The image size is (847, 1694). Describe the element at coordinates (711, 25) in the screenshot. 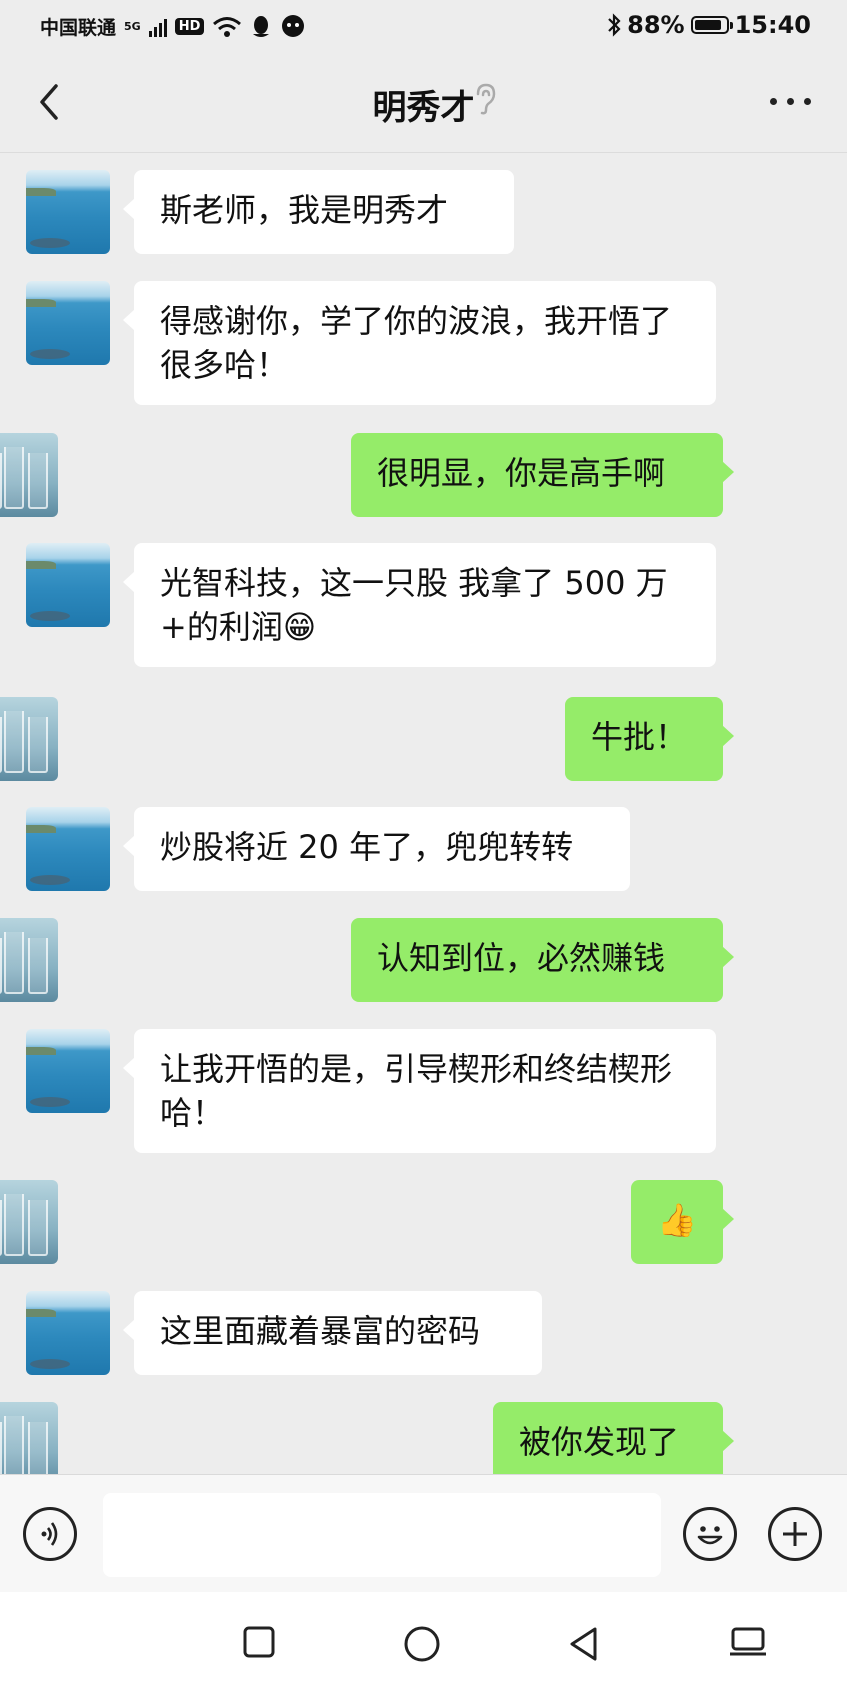

I see `battery-icon` at that location.